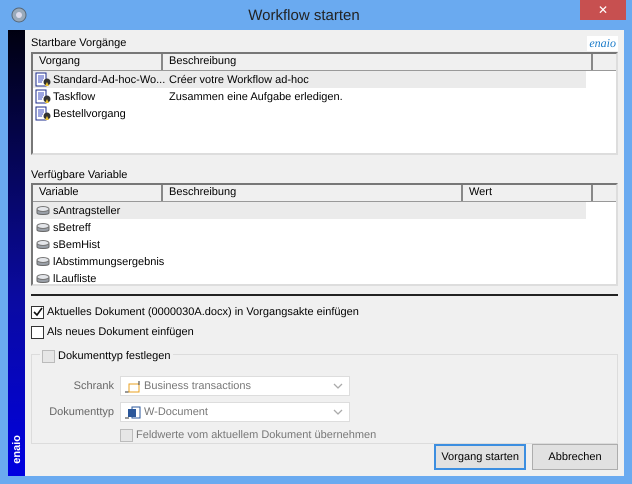  Describe the element at coordinates (74, 96) in the screenshot. I see `process-name: Taskflow` at that location.